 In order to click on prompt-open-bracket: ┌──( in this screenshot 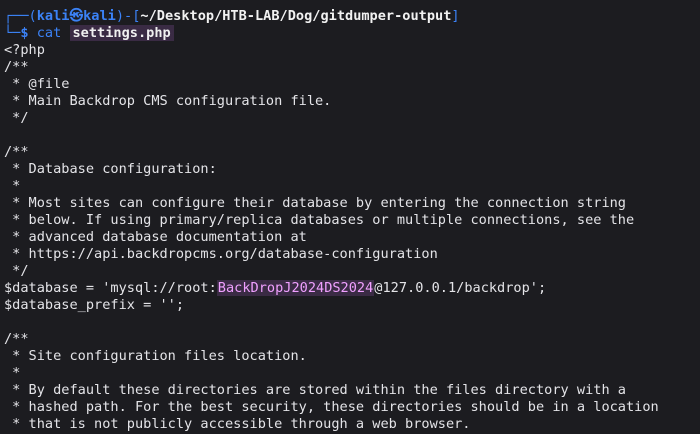, I will do `click(20, 16)`.